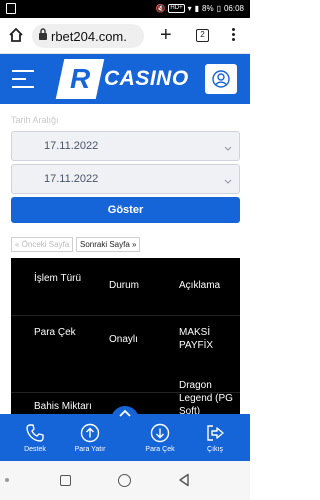  I want to click on browser-toolbar: rbet204.com. + 2, so click(125, 36).